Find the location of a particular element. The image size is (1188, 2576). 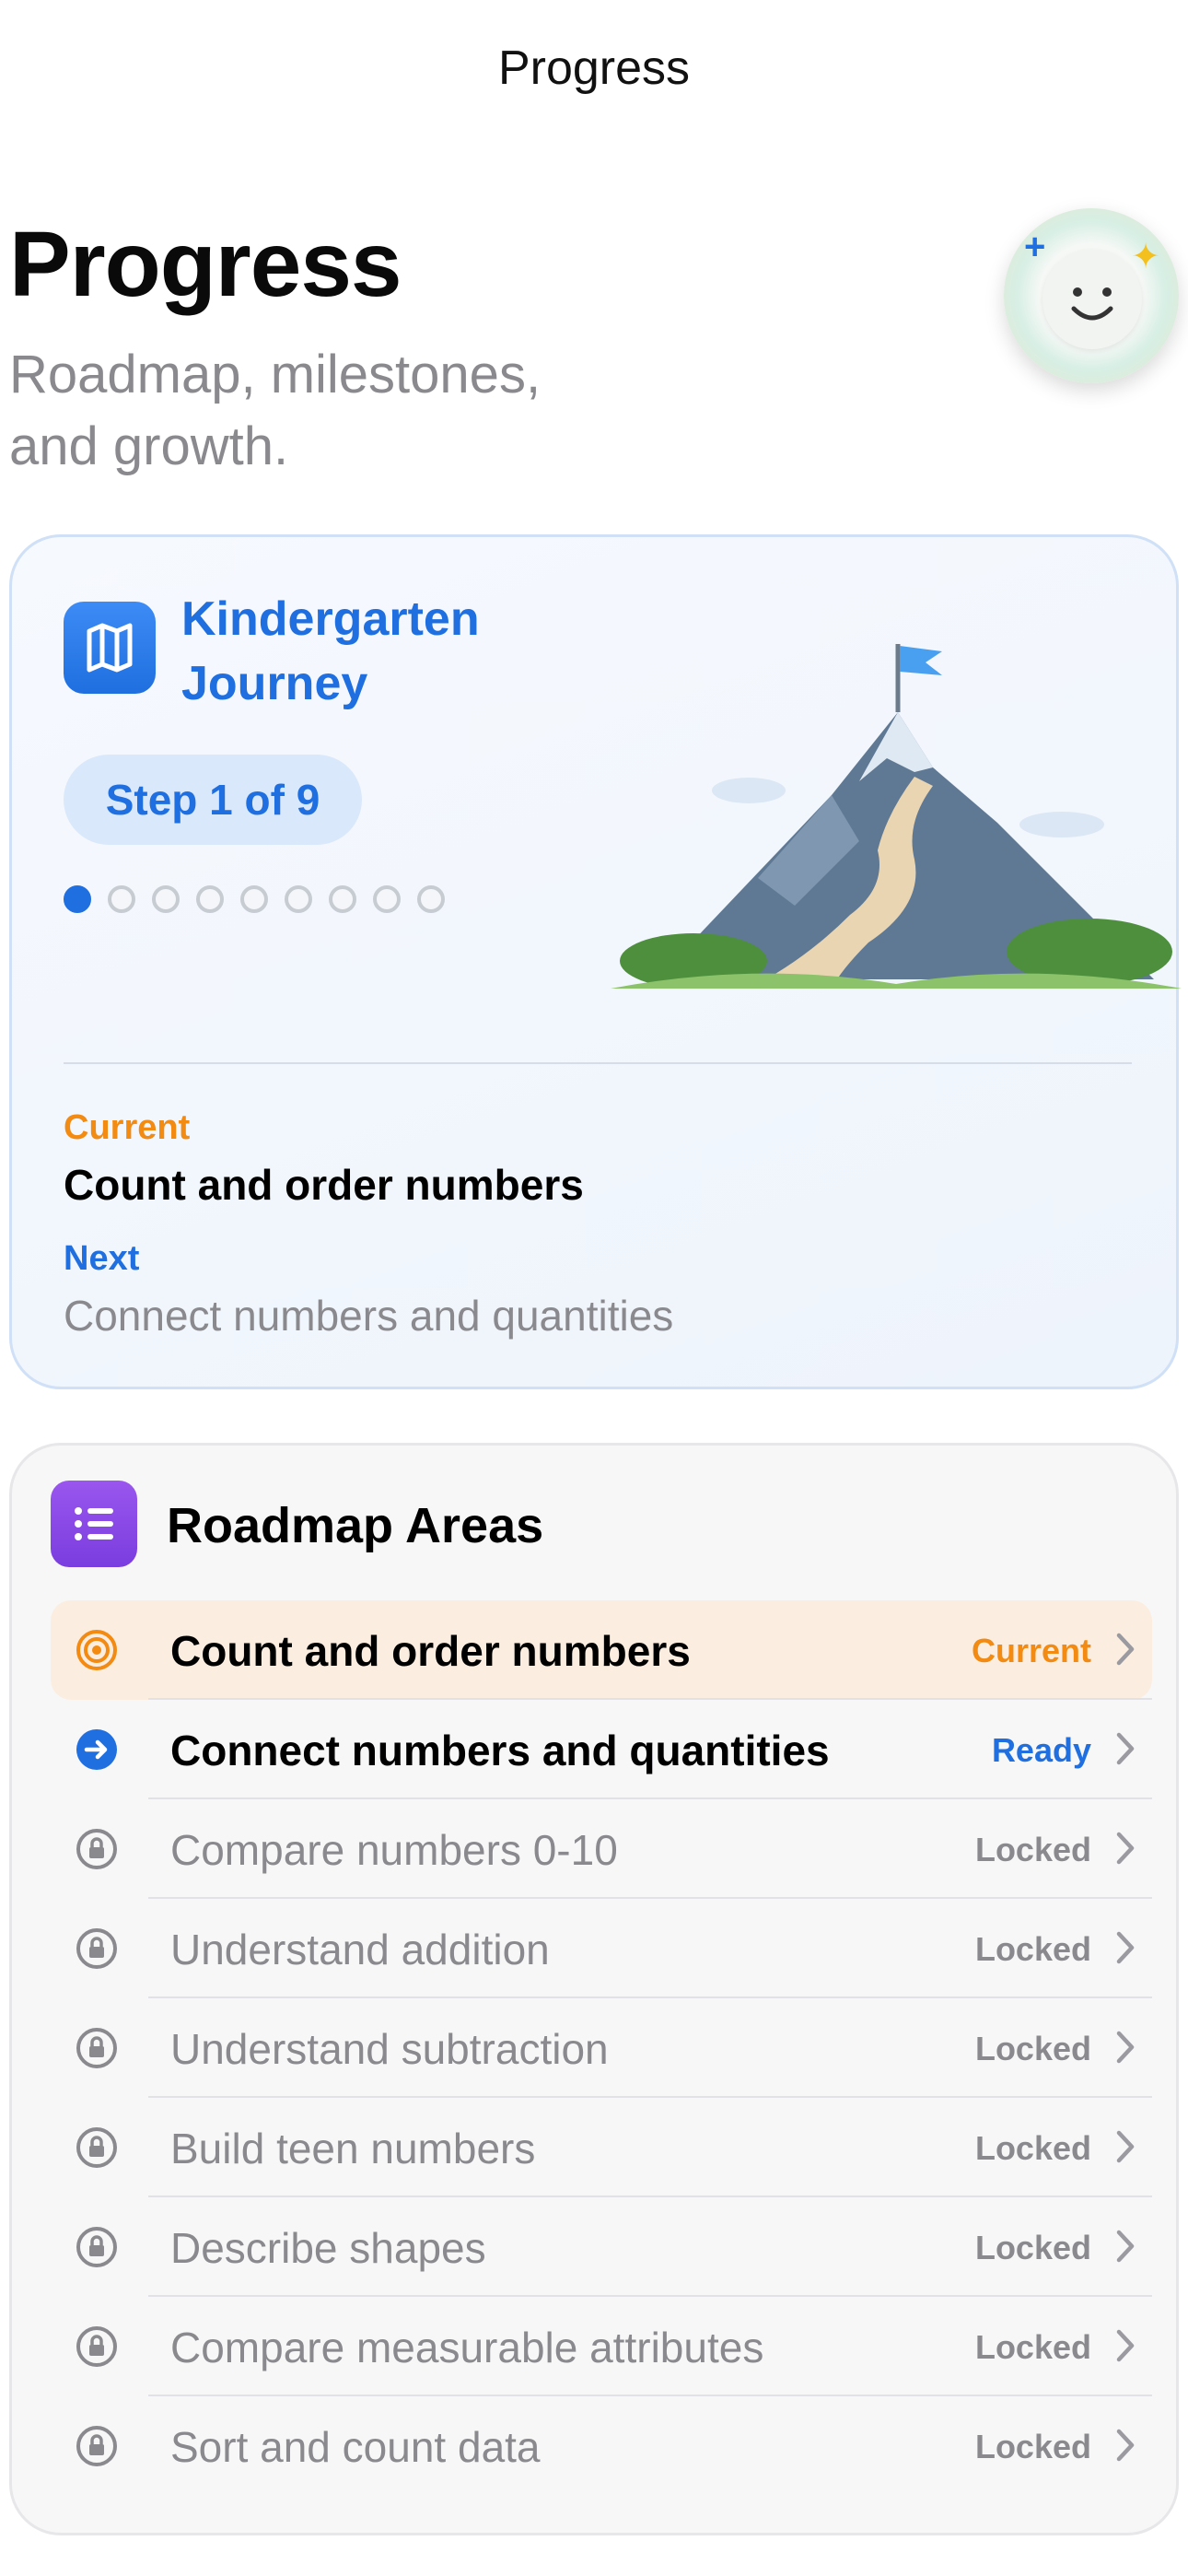

roadmap-row-label: Sort and count data is located at coordinates (355, 2447).